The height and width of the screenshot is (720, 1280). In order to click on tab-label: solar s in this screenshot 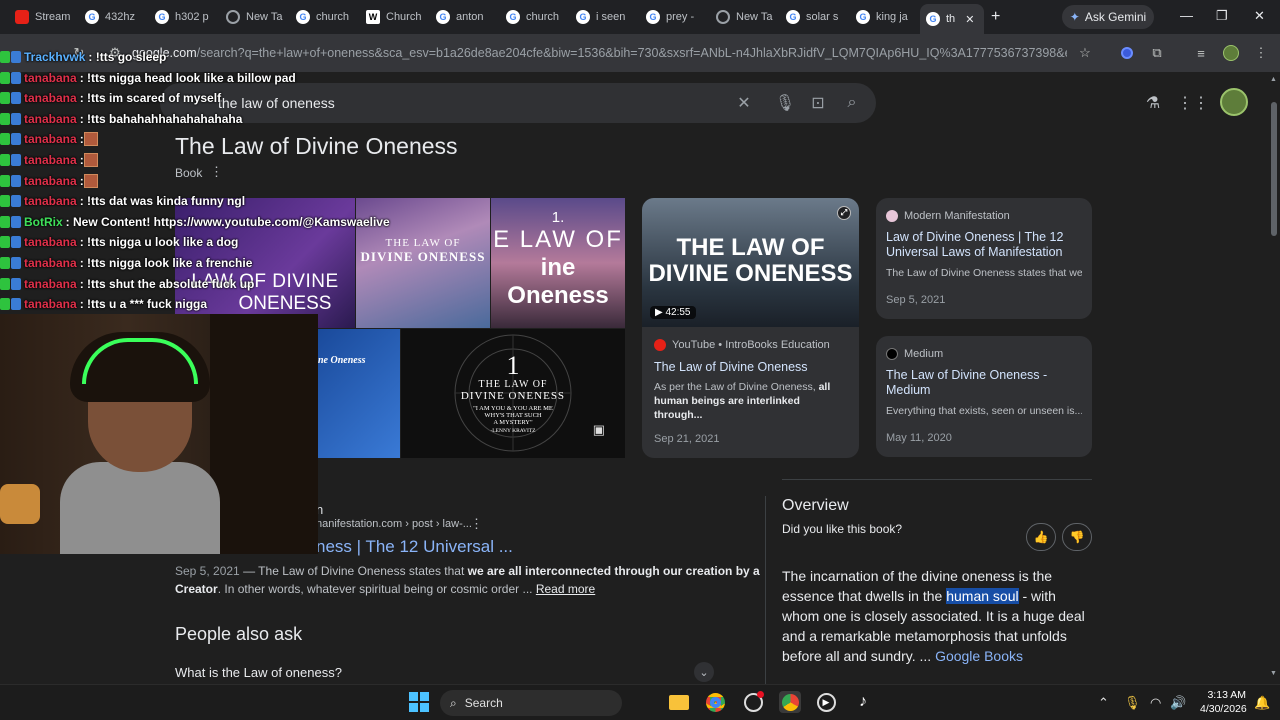, I will do `click(822, 17)`.